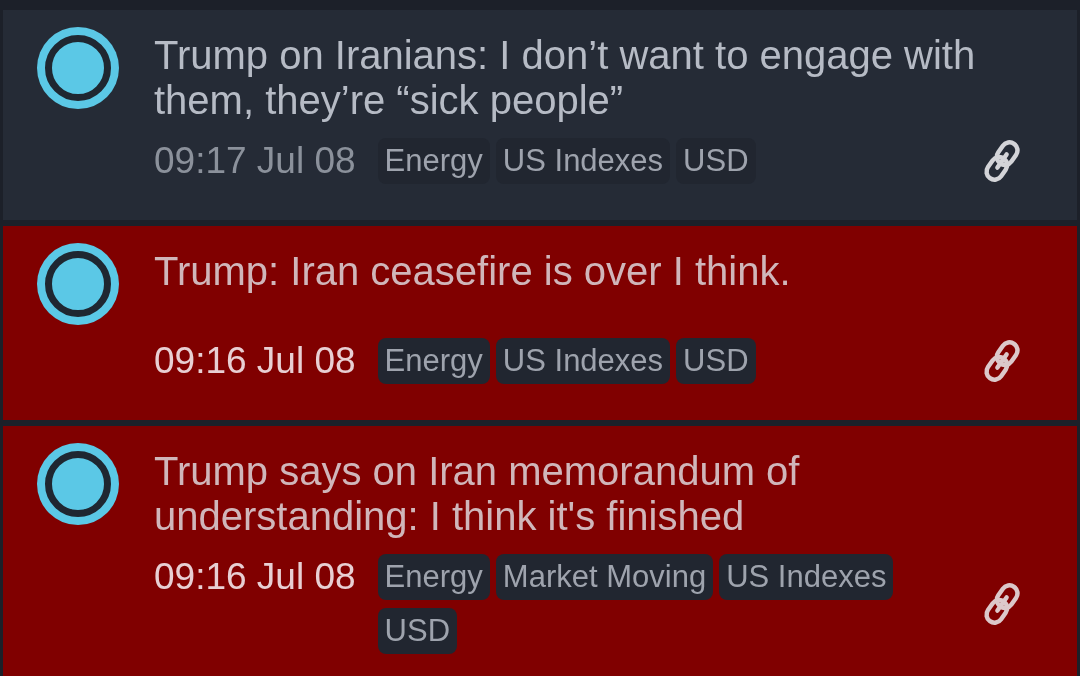 The width and height of the screenshot is (1080, 676). What do you see at coordinates (477, 493) in the screenshot?
I see `headline-text: Trump says on Iran memorandum of understanding: I think it's finished` at bounding box center [477, 493].